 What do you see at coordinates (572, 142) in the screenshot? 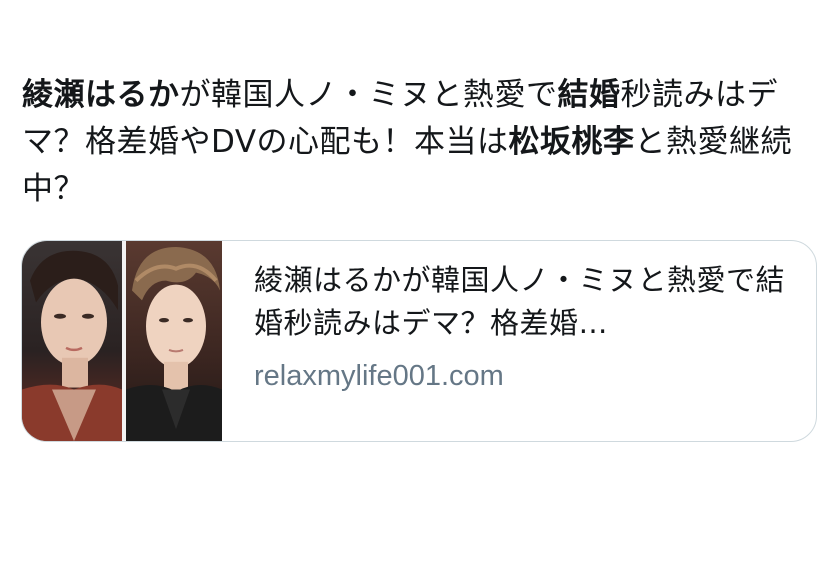
I see `tweet-bold-name: 松坂桃李` at bounding box center [572, 142].